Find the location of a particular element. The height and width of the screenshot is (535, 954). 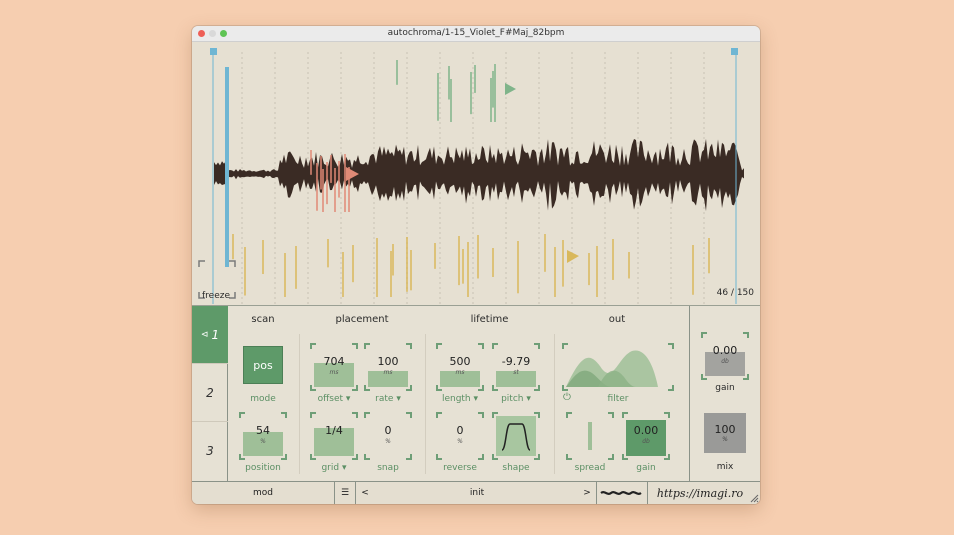

offset-label: offset ▾ is located at coordinates (334, 399).